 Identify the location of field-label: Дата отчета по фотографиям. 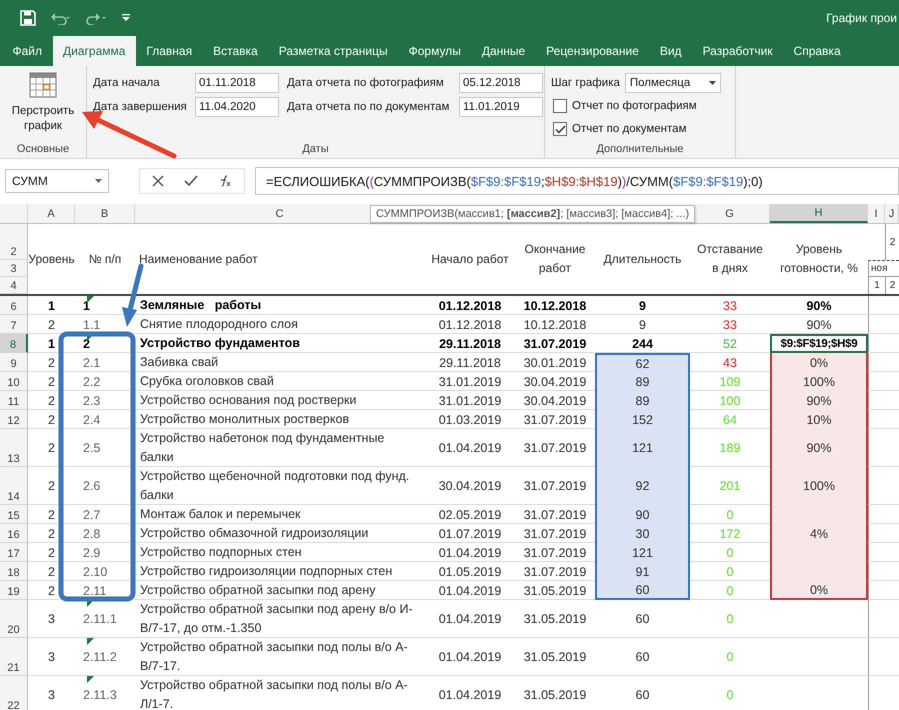
(366, 83).